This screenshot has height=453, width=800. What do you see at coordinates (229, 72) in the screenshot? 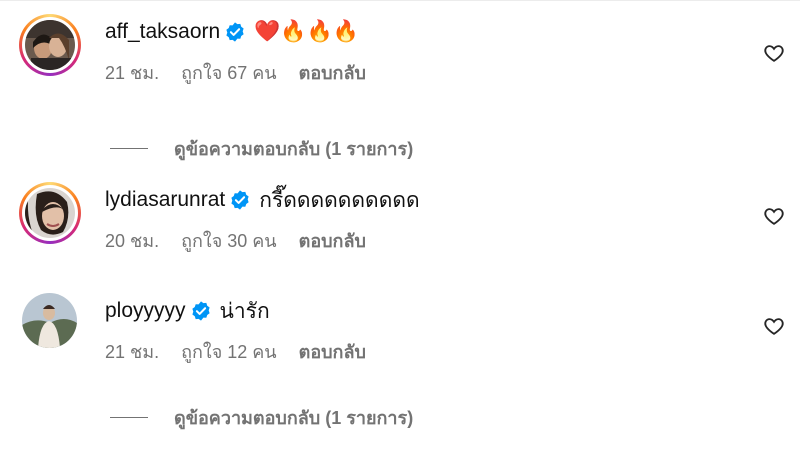
I see `like-count: ถูกใจ 67 คน` at bounding box center [229, 72].